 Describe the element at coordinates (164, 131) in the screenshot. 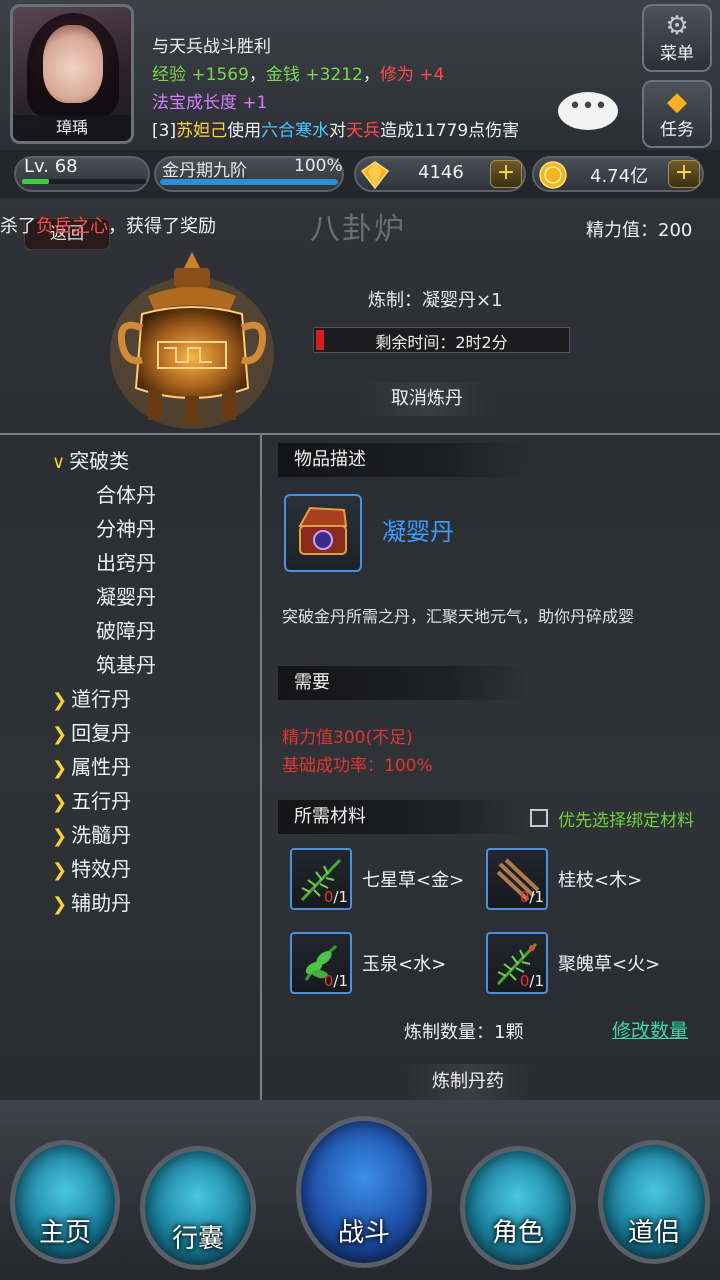

I see `log-prefix: [3]` at that location.